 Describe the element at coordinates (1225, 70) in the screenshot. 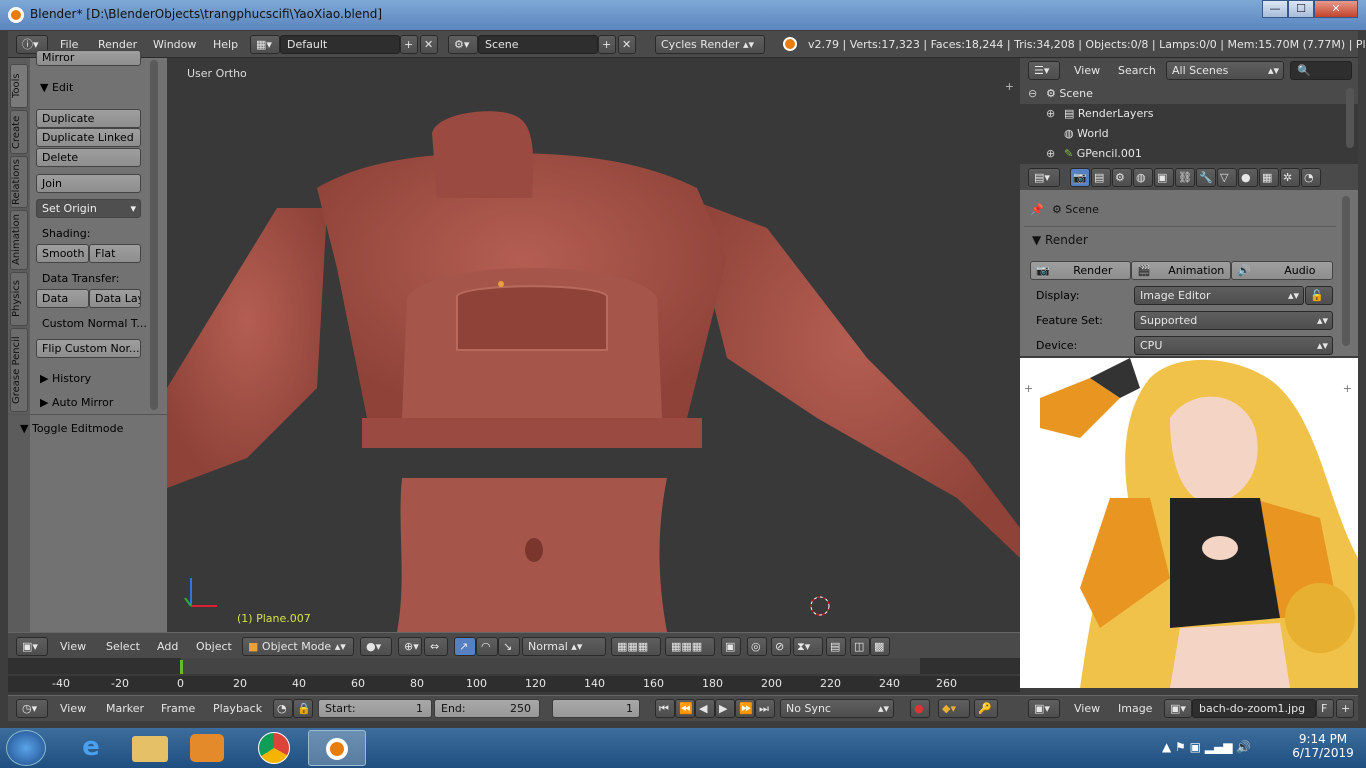

I see `outliner-filter-select: All Scenes ▴▾` at that location.